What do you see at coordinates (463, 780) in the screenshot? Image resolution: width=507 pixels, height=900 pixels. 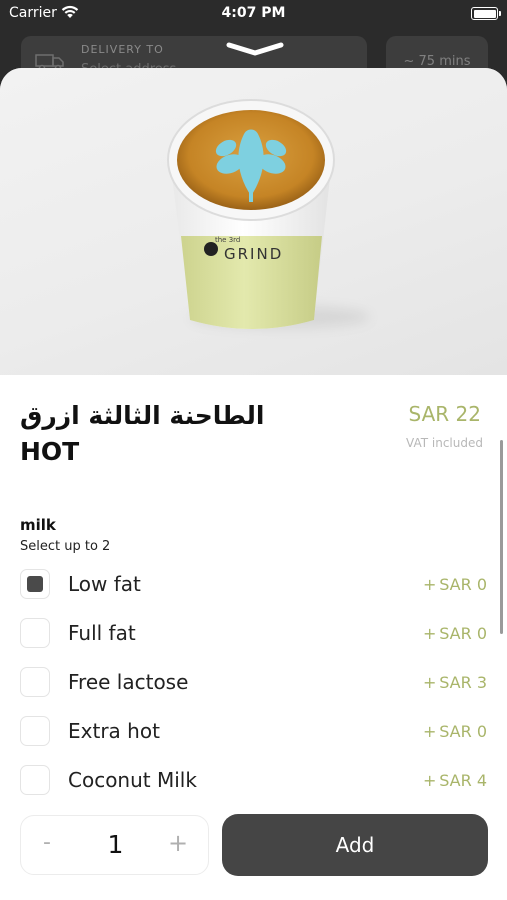 I see `option-price: SAR 4` at bounding box center [463, 780].